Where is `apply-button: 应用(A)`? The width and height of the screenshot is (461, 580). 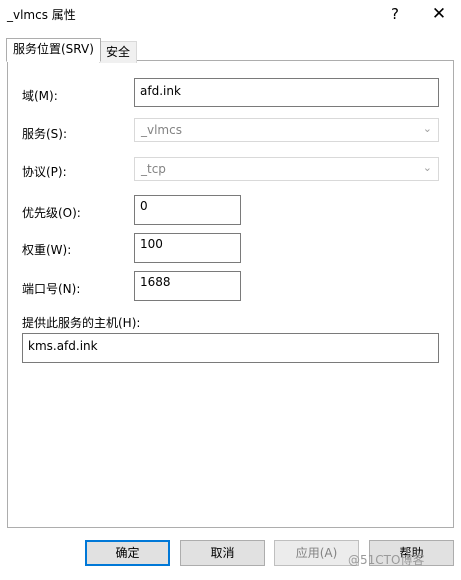 apply-button: 应用(A) is located at coordinates (316, 553).